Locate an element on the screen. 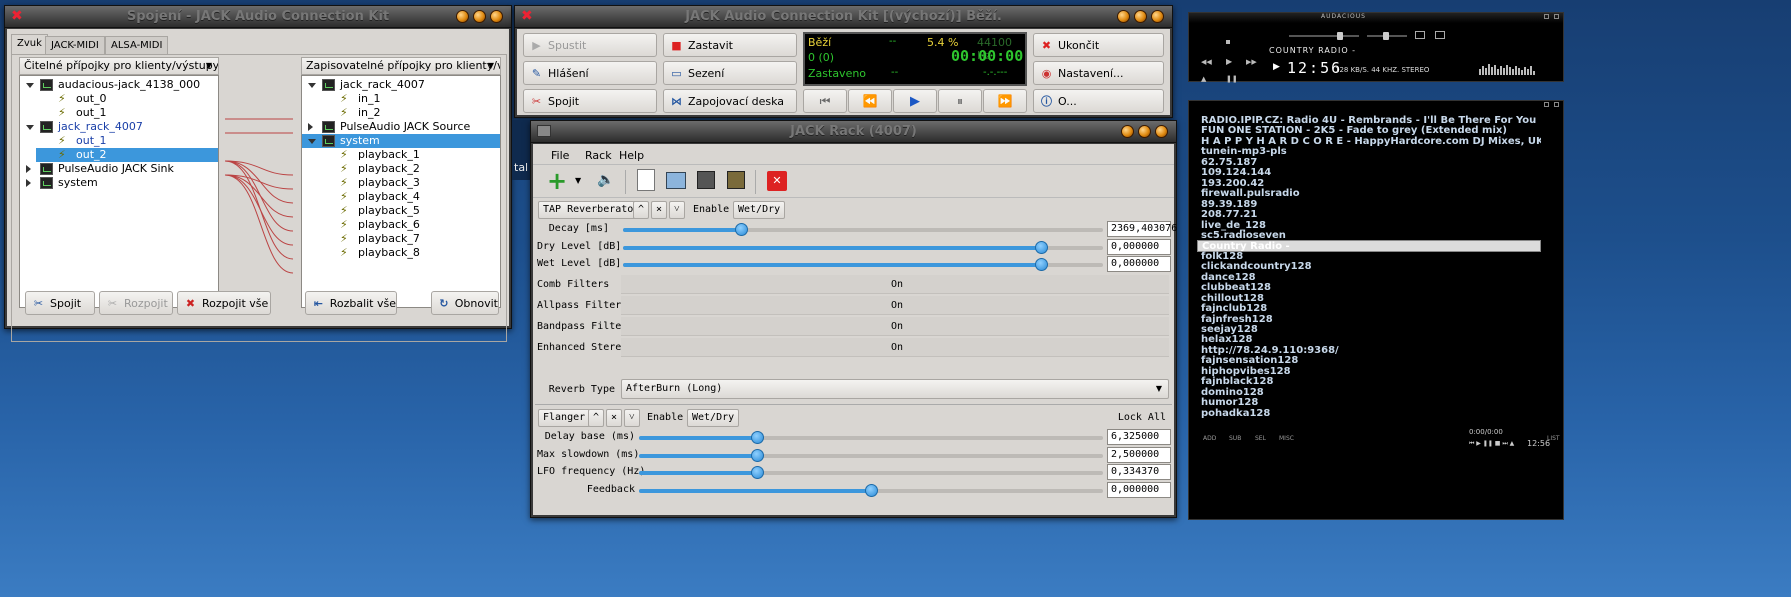  playlist-item: pohadka128 is located at coordinates (1369, 414).